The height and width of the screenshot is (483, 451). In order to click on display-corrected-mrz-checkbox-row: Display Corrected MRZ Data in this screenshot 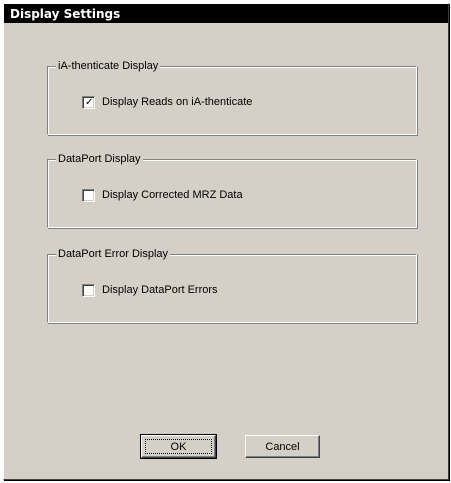, I will do `click(162, 195)`.